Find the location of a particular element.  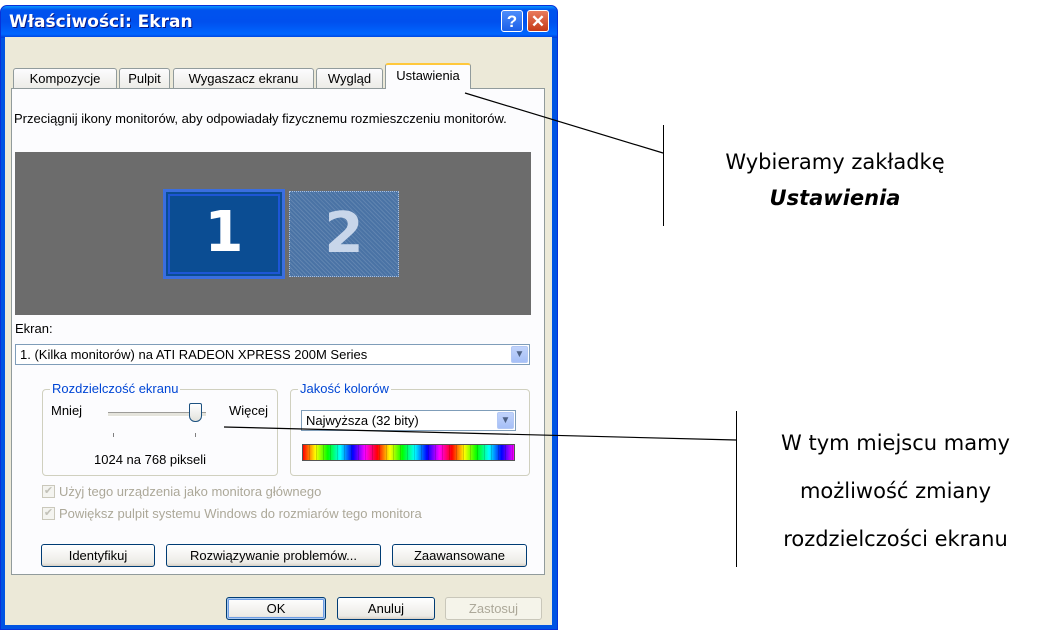

resolution-pointer-line is located at coordinates (480, 433).